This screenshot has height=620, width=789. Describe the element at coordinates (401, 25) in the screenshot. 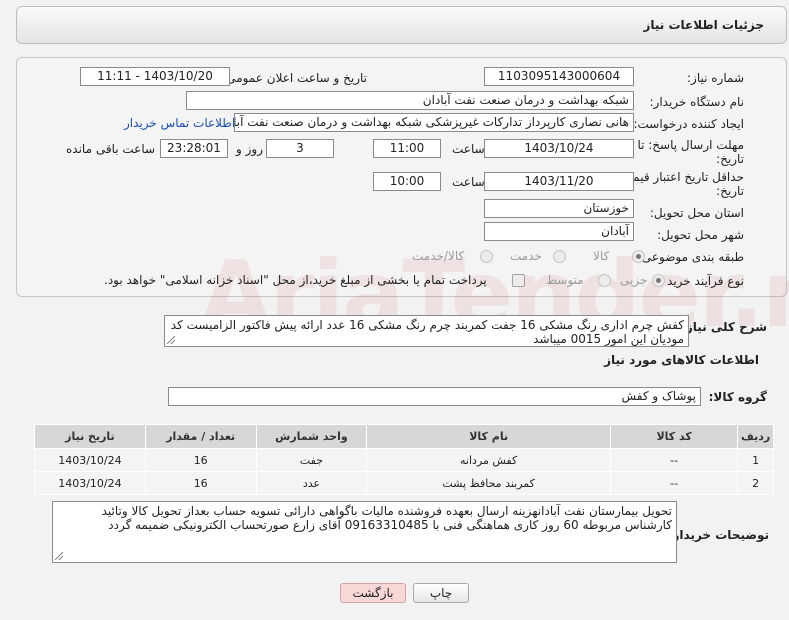

I see `page-header: جزئیات اطلاعات نیاز` at that location.